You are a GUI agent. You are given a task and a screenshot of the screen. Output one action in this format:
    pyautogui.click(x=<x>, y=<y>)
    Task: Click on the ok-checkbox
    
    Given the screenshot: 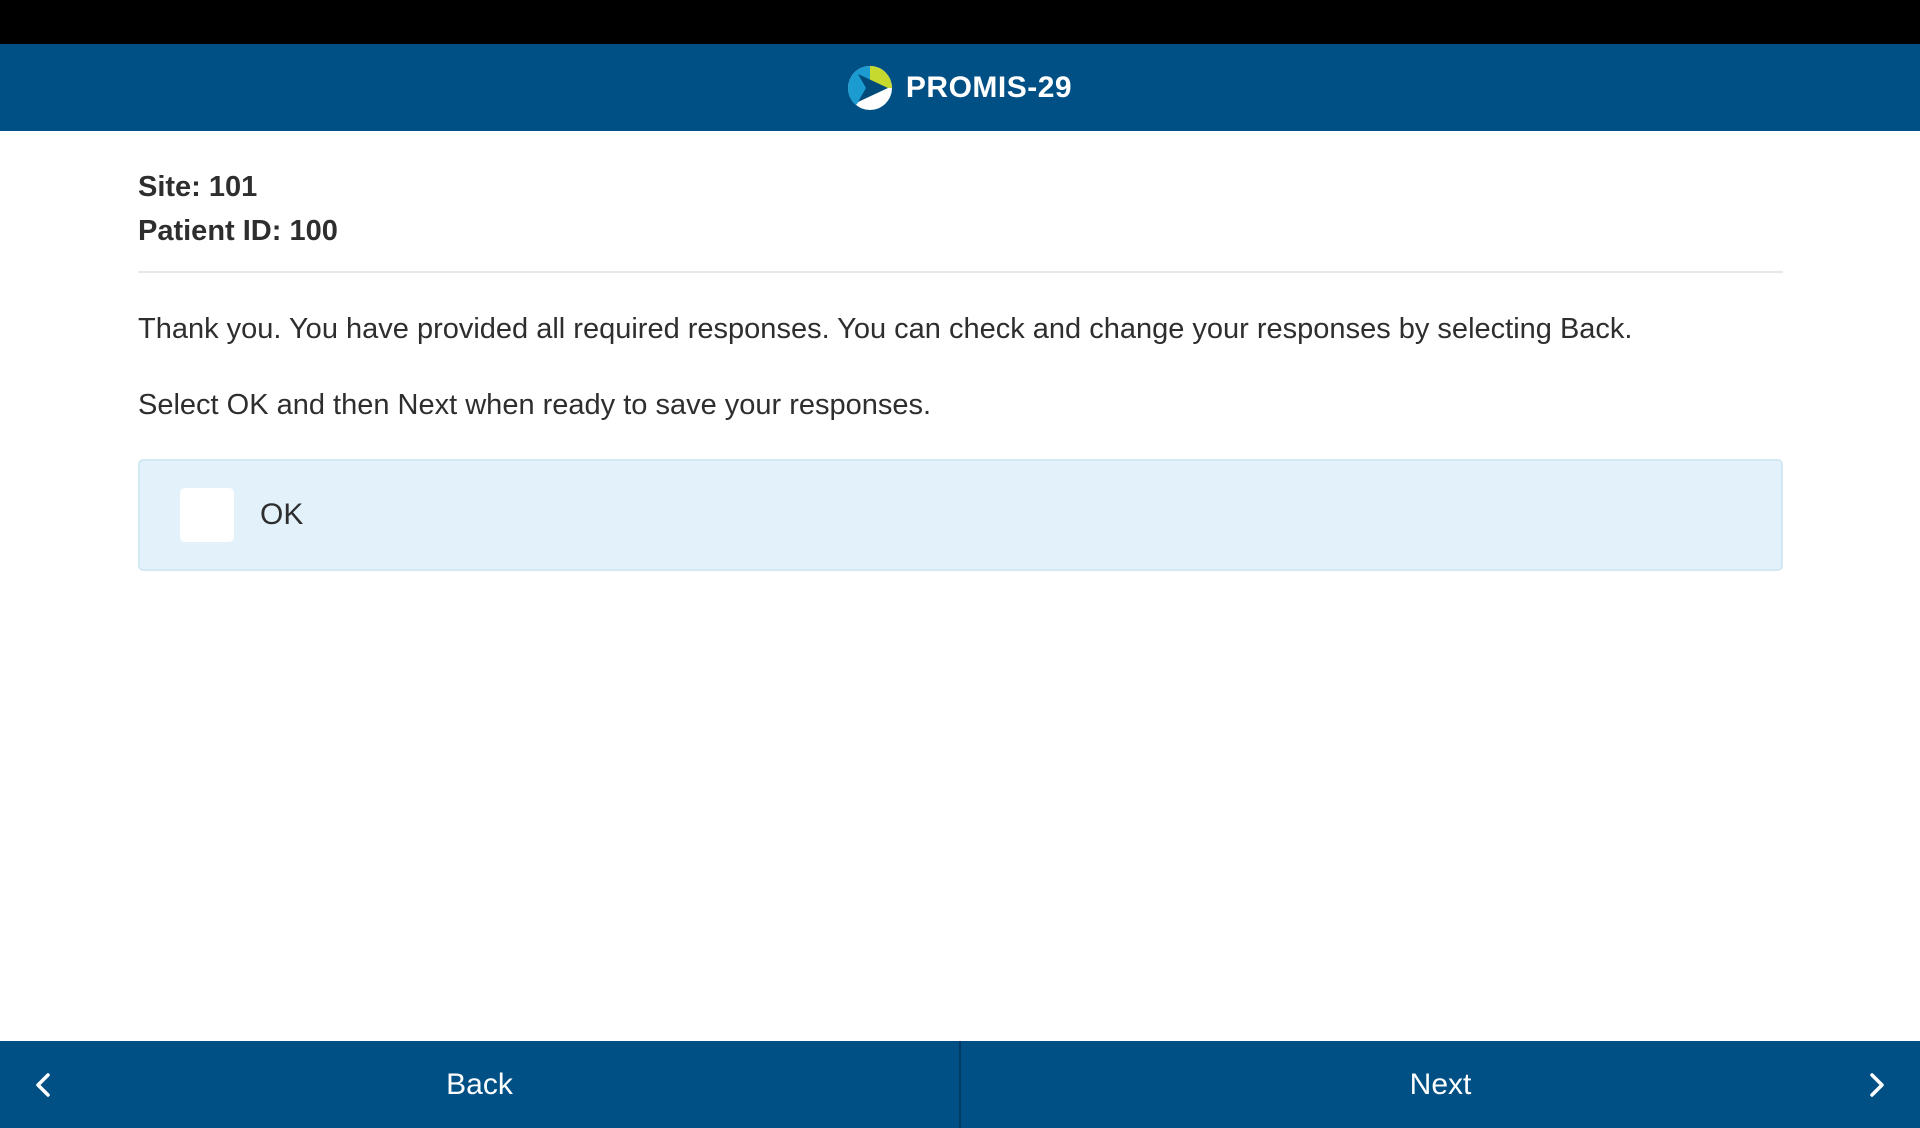 What is the action you would take?
    pyautogui.click(x=207, y=515)
    